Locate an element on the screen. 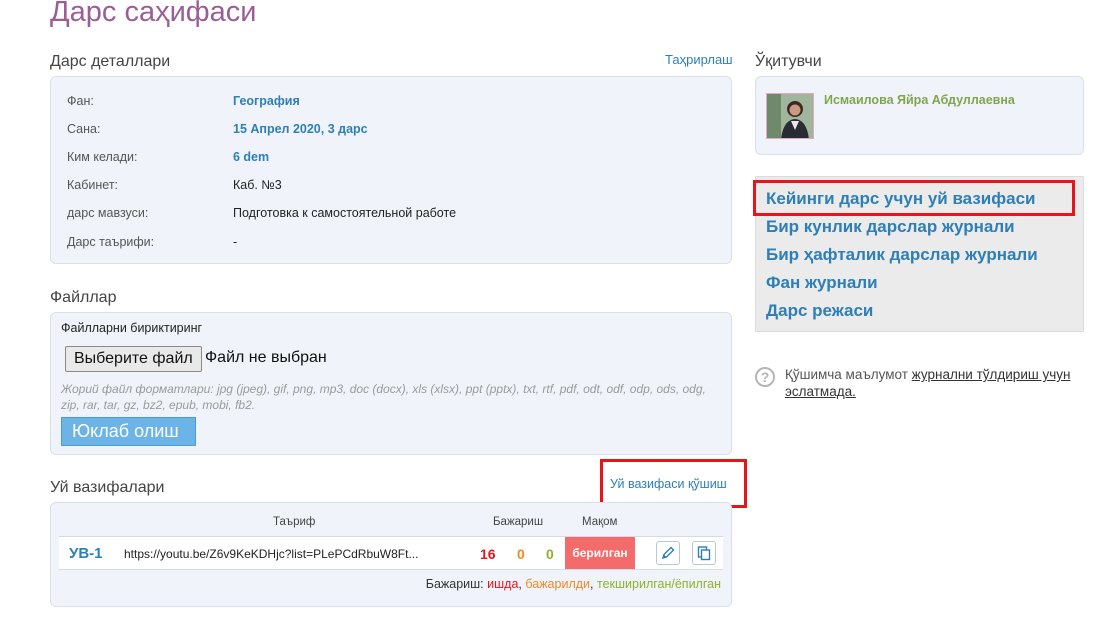 The width and height of the screenshot is (1096, 624). choose-file-button: Выберите файл is located at coordinates (133, 359).